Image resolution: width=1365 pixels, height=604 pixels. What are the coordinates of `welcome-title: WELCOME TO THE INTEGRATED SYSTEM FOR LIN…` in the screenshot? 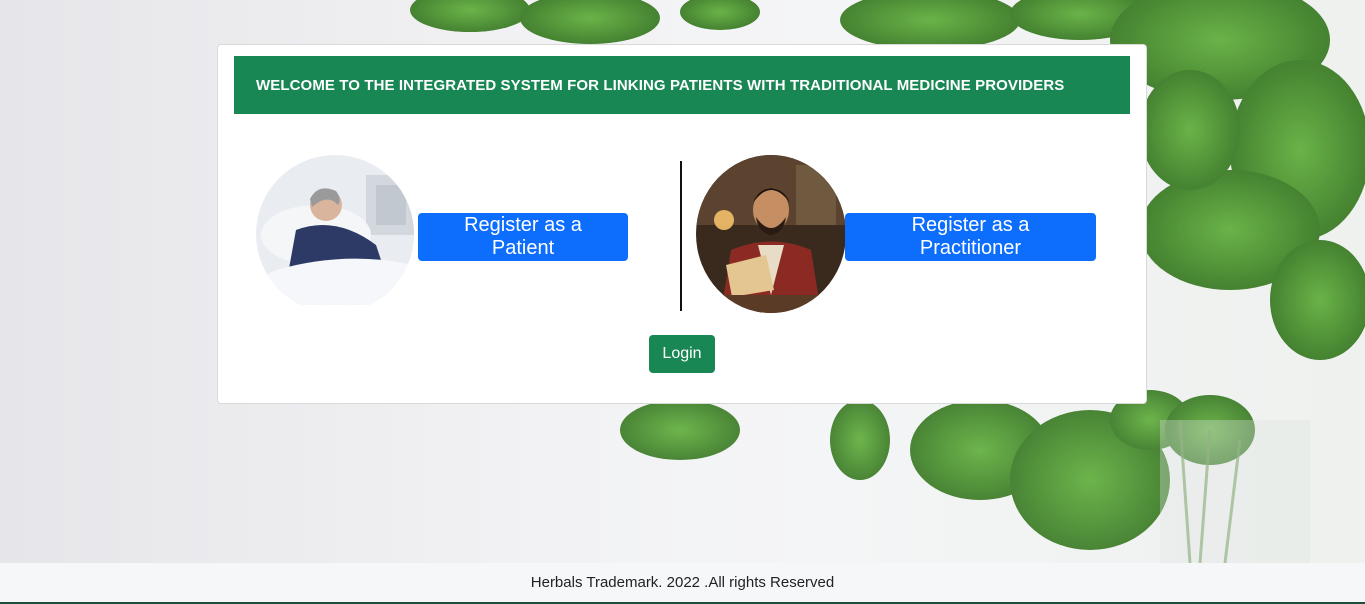 It's located at (660, 85).